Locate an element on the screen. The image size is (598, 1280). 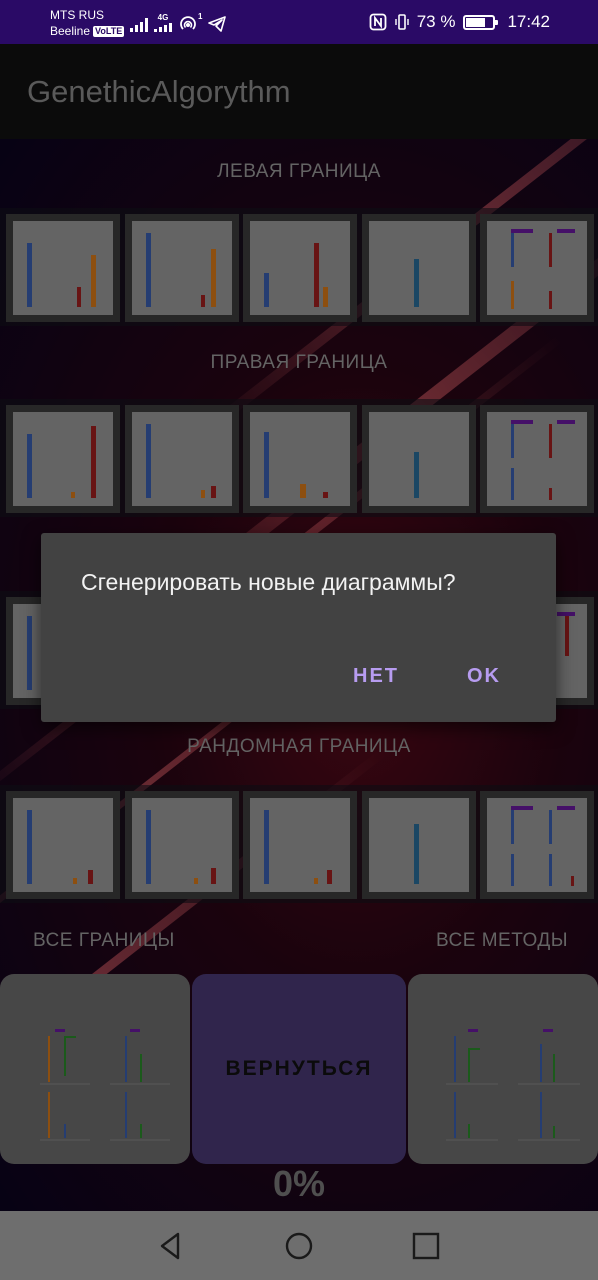
navigation-bar is located at coordinates (299, 1245).